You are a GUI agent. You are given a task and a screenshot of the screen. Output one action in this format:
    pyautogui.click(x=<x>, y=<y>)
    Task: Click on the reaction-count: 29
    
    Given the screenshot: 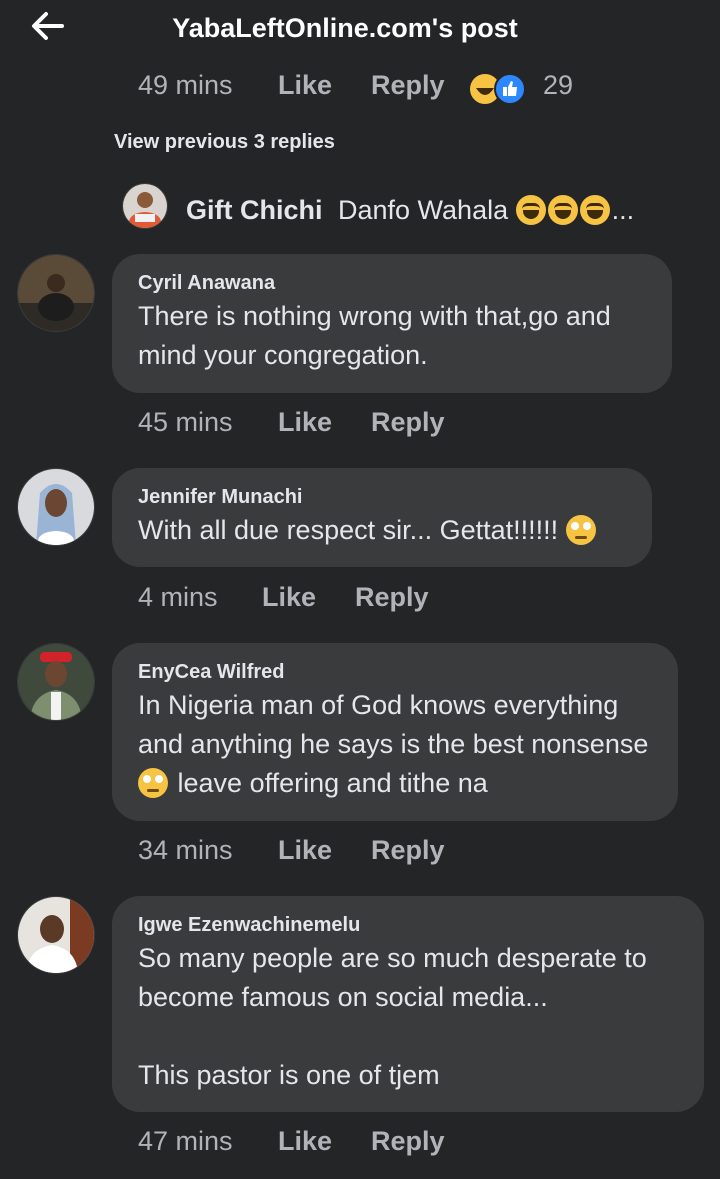 What is the action you would take?
    pyautogui.click(x=558, y=85)
    